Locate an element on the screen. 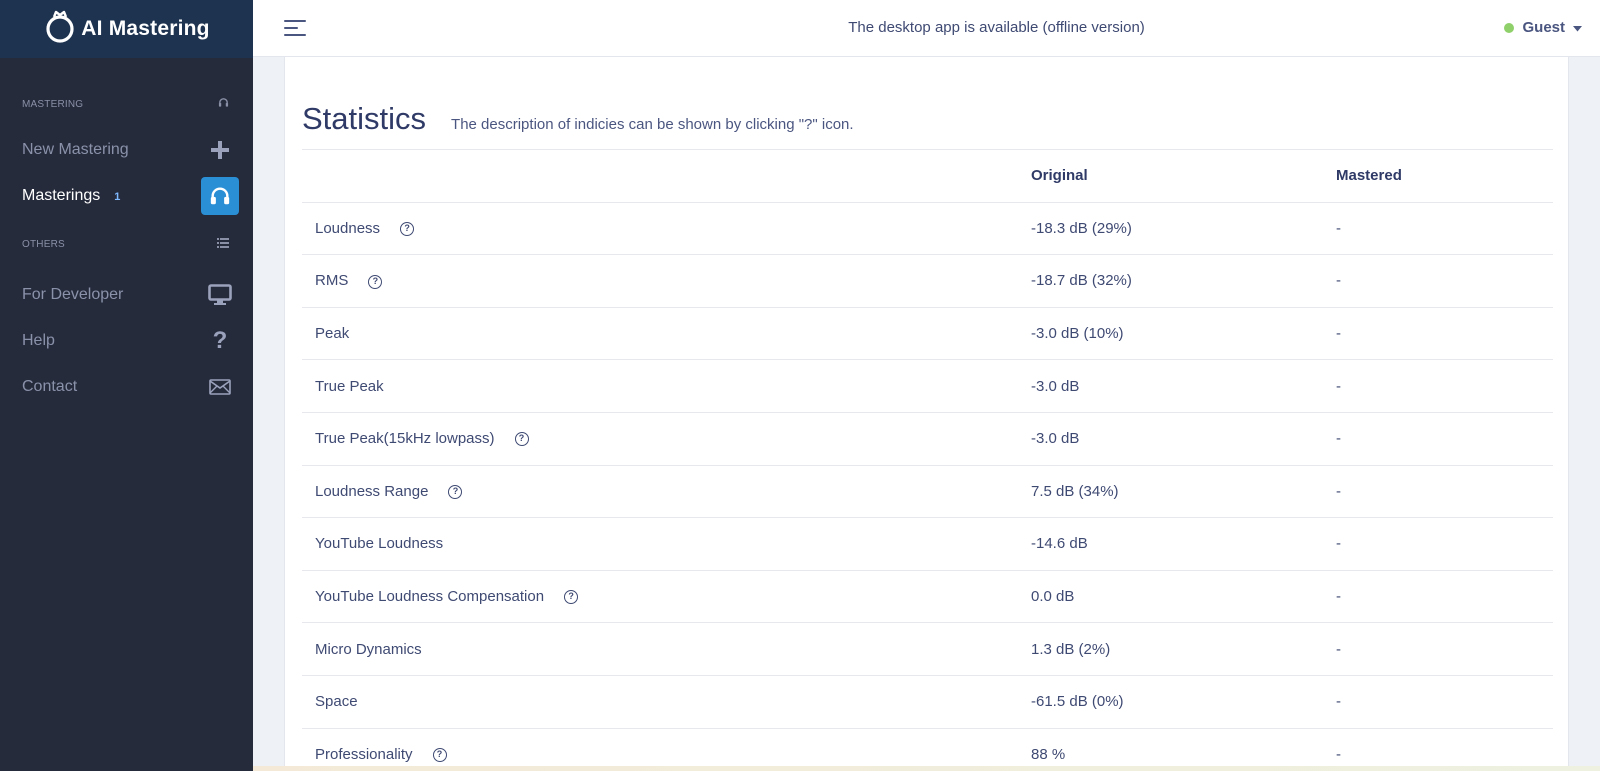 The height and width of the screenshot is (771, 1600). metric-cell: Professionality? is located at coordinates (666, 749).